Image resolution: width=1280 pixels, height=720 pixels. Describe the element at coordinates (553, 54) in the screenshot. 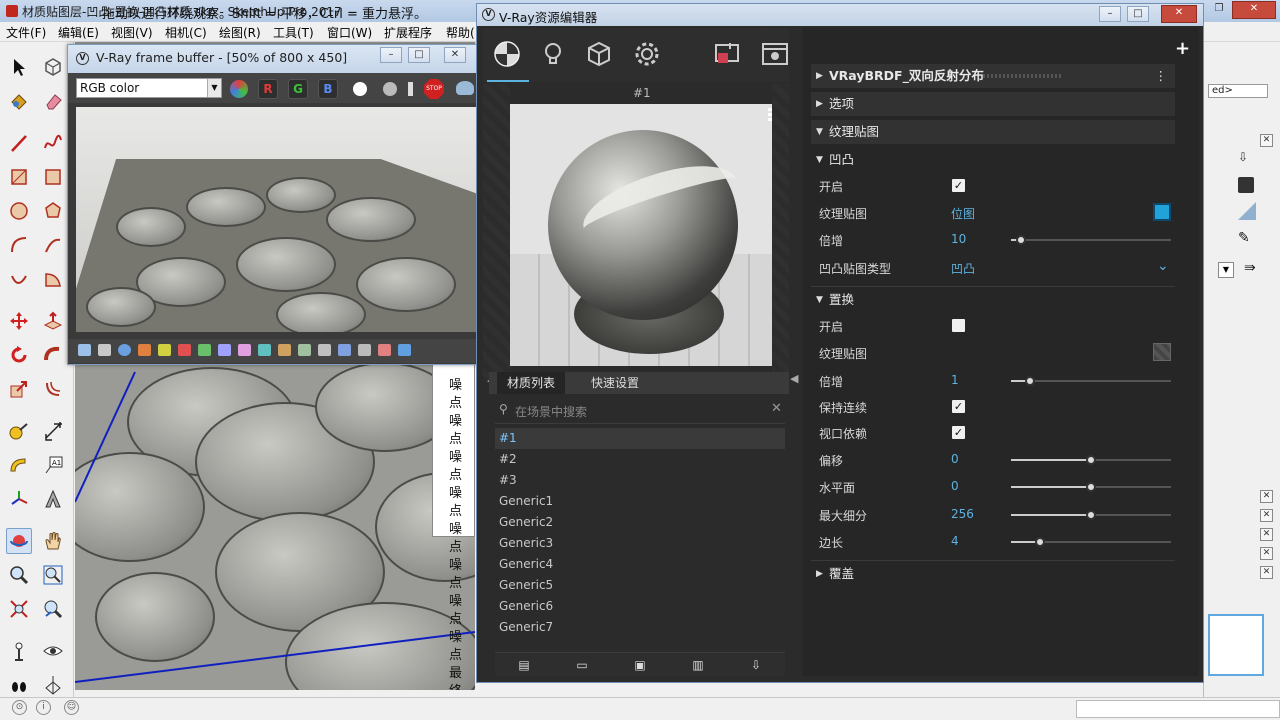

I see `lights-category-icon` at that location.